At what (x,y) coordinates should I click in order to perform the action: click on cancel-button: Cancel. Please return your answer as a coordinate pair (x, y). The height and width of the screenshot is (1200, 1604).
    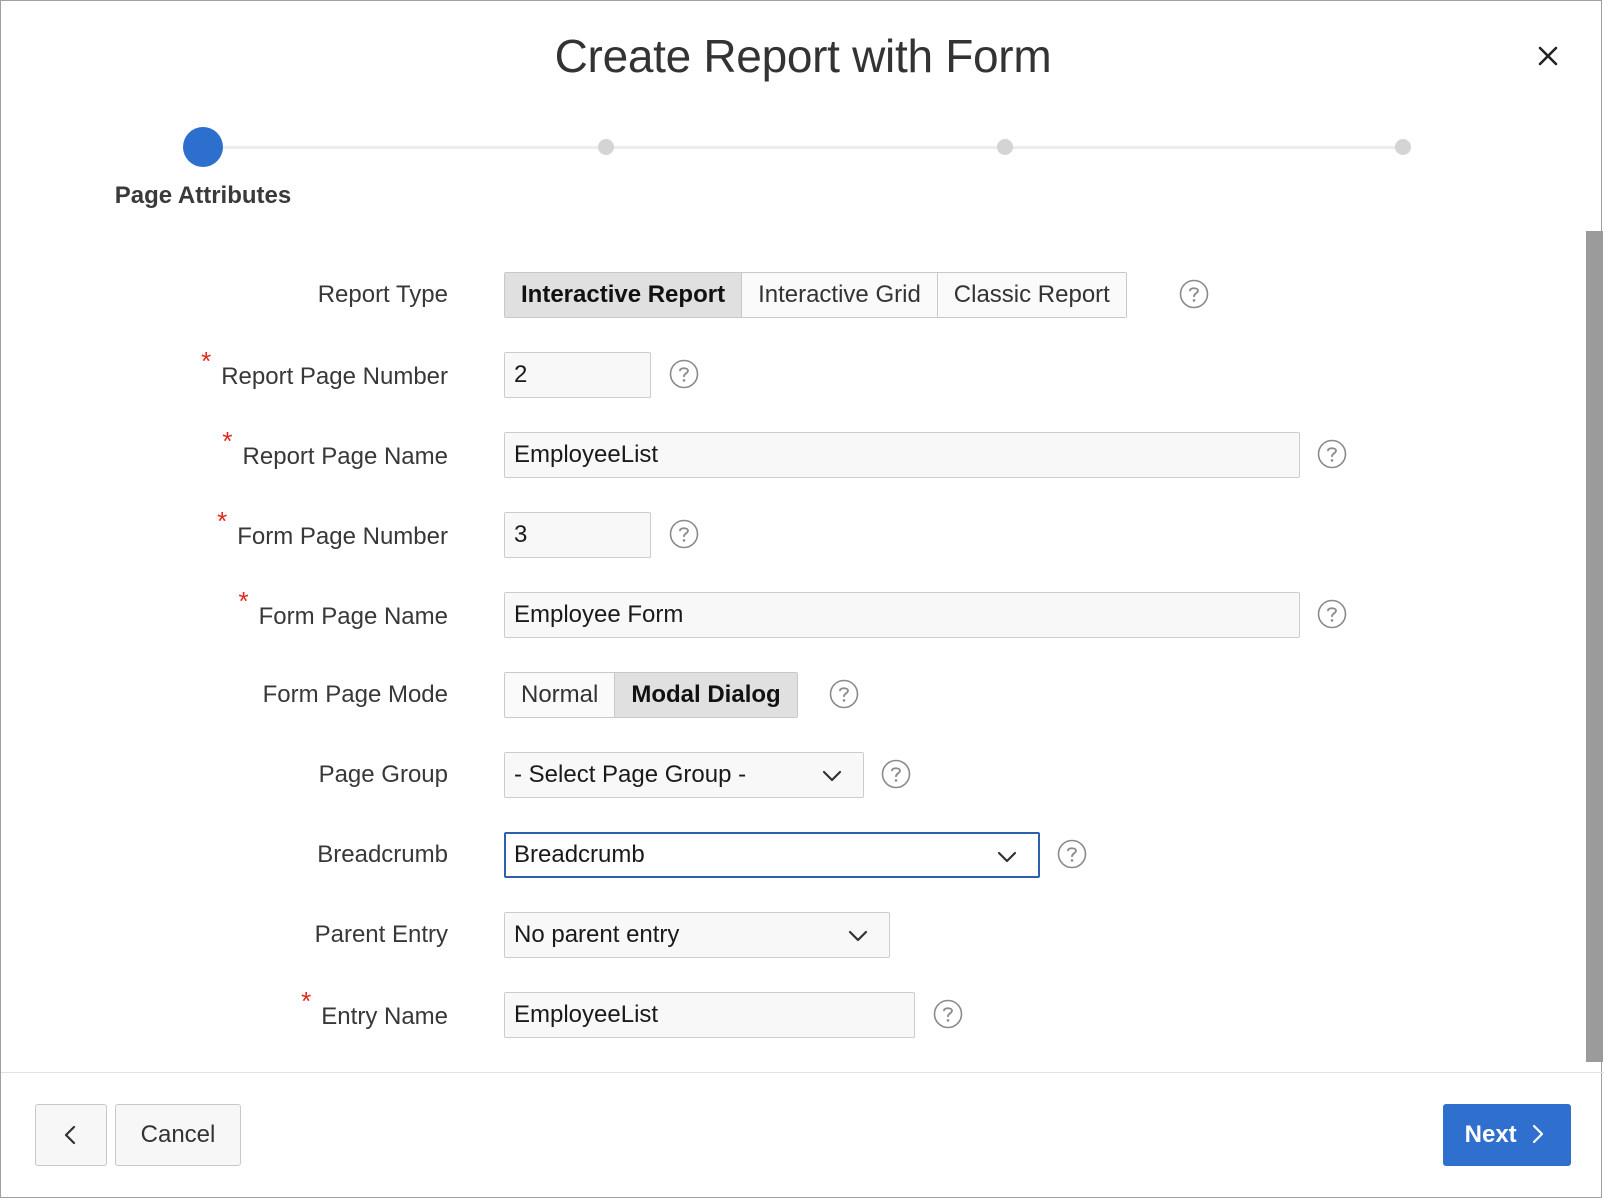
    Looking at the image, I should click on (178, 1135).